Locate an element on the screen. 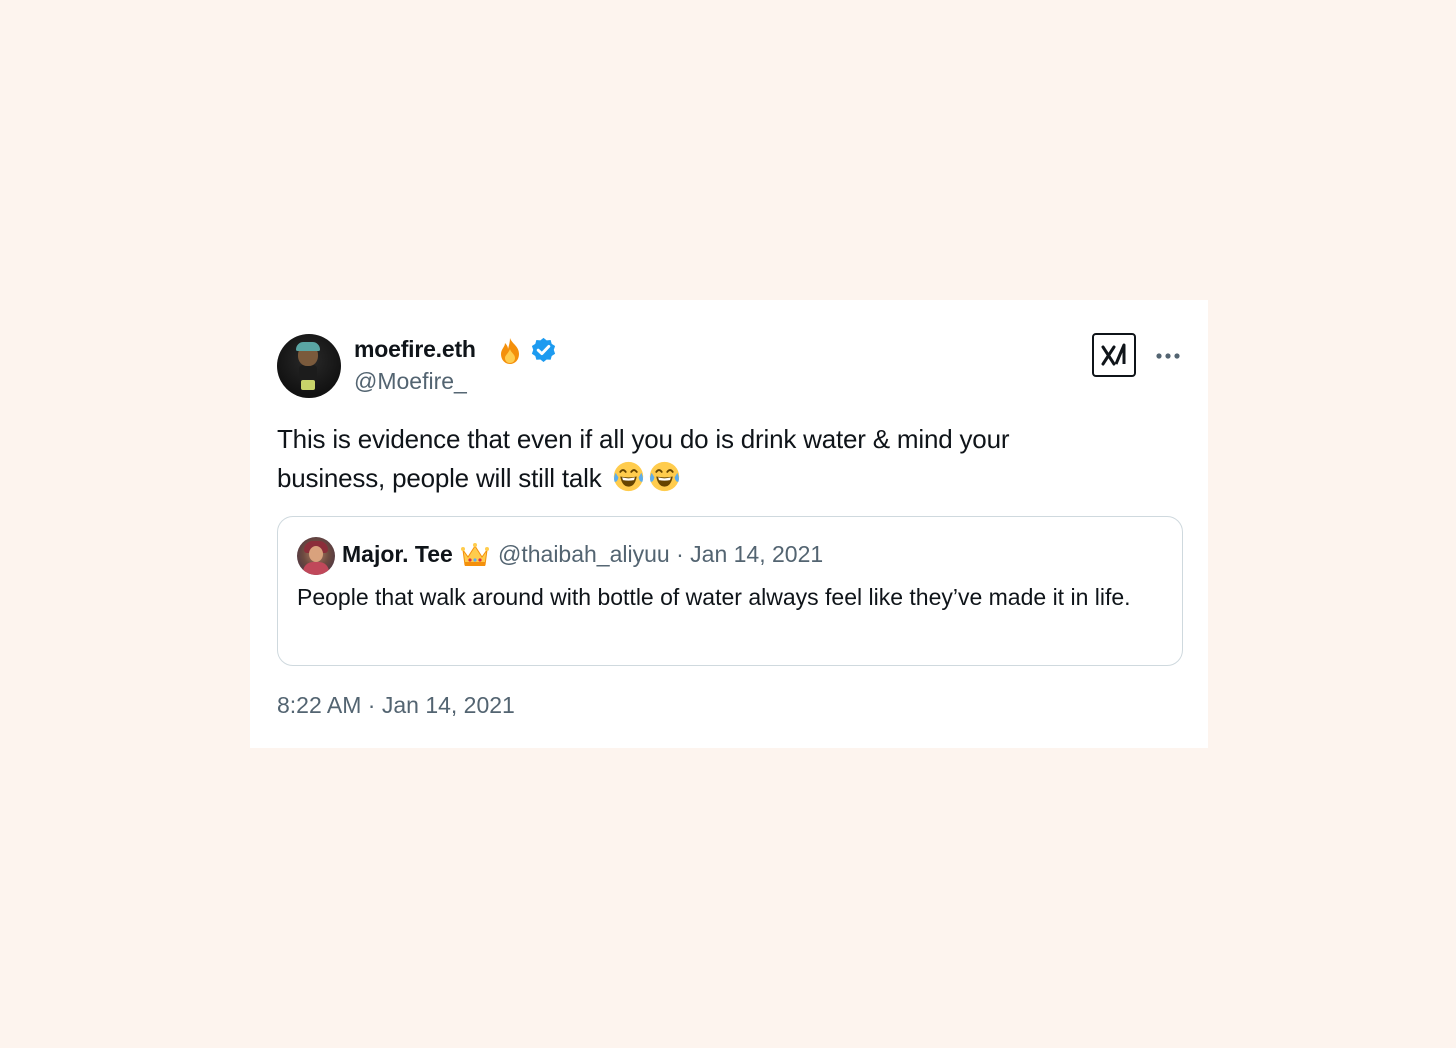 This screenshot has height=1048, width=1456. quoted-tweet-meta: @thaibah_aliyuu · Jan 14, 2021 is located at coordinates (660, 554).